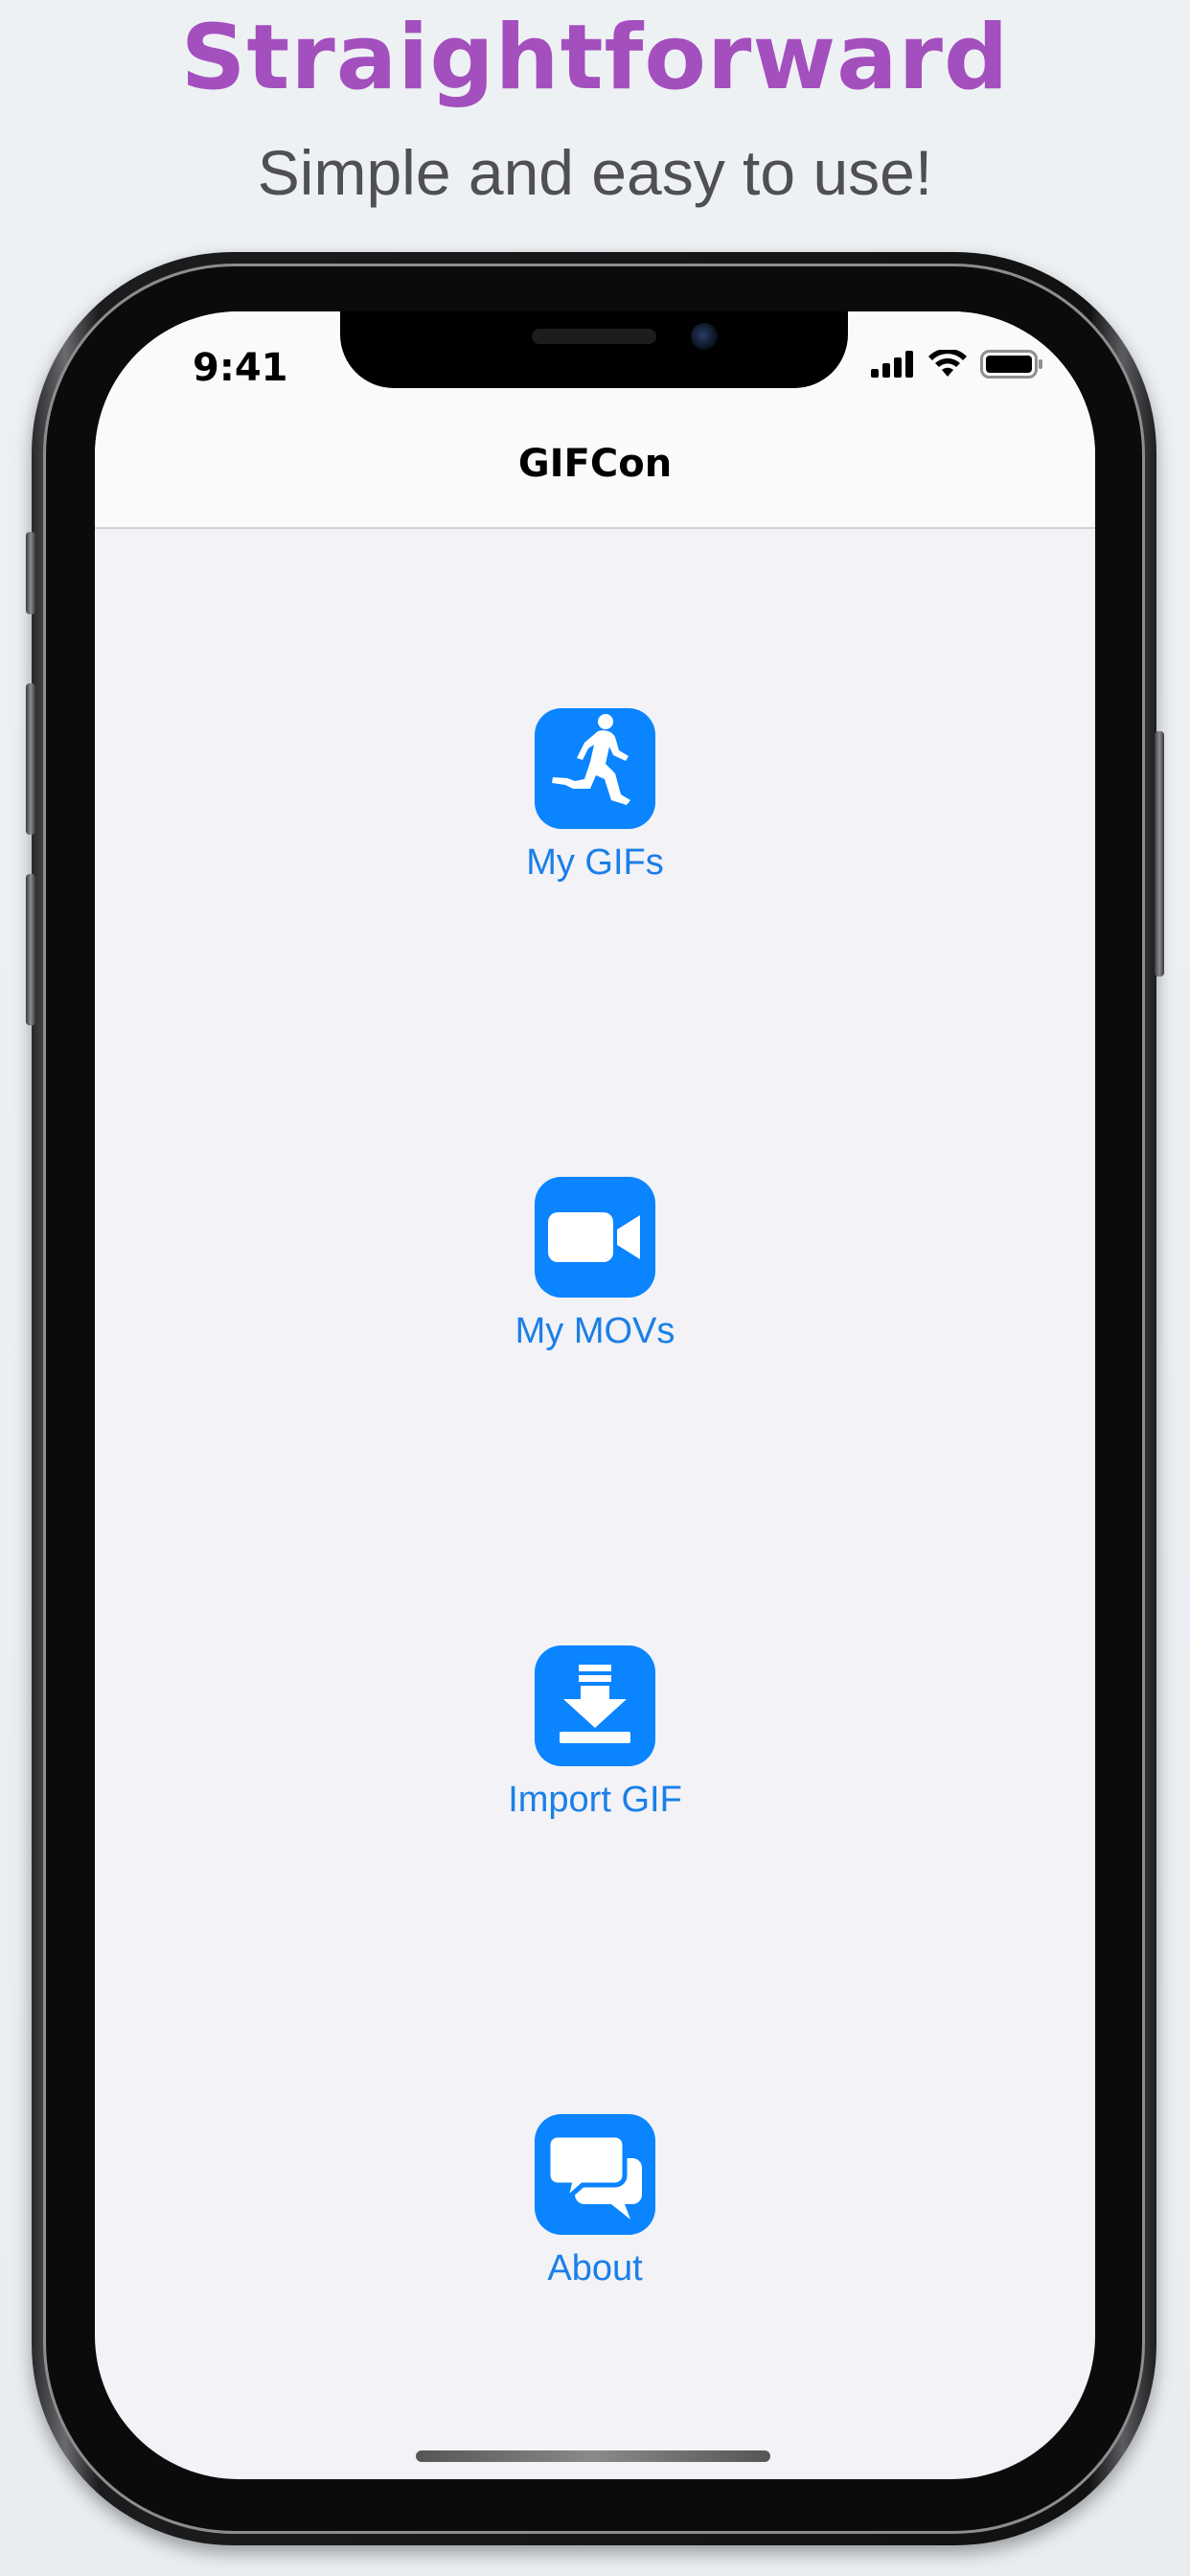  What do you see at coordinates (595, 172) in the screenshot?
I see `marketing-subheadline: Simple and easy to use!` at bounding box center [595, 172].